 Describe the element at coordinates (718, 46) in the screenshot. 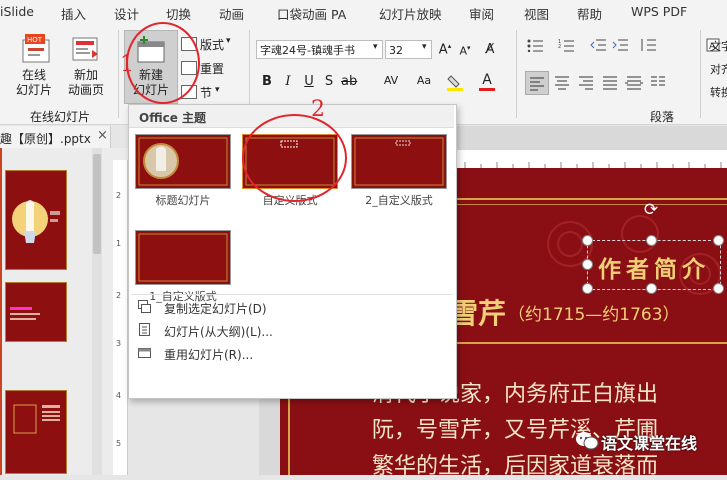

I see `text-direction-button: 文字` at that location.